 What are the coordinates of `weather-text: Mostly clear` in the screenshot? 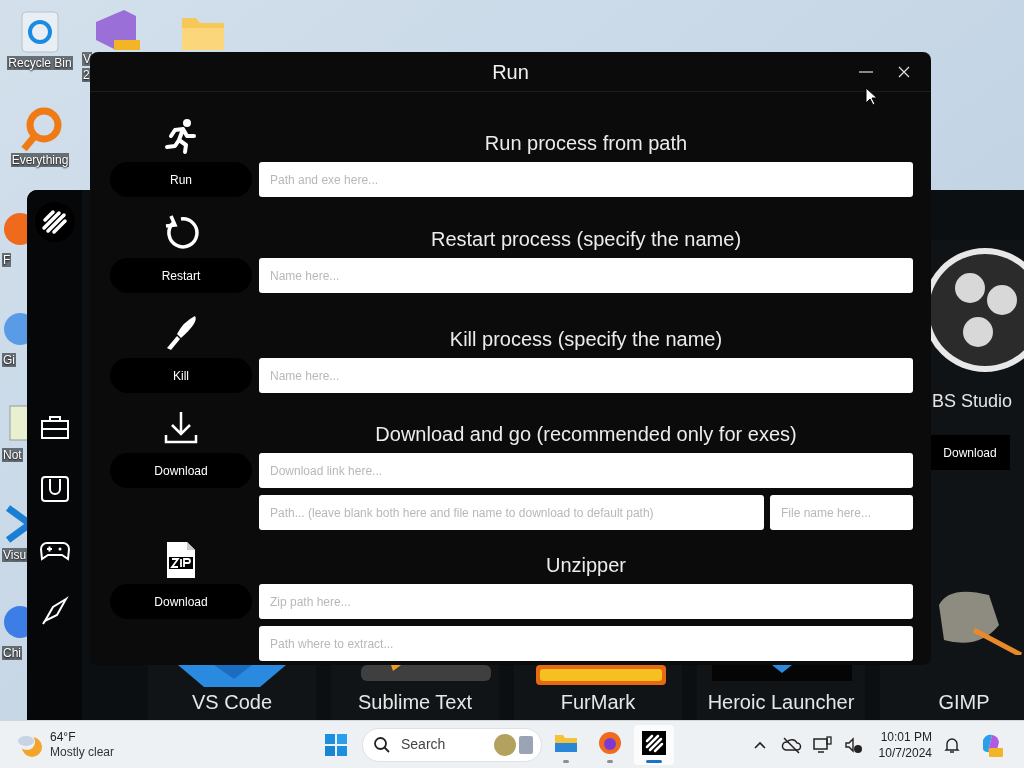 It's located at (82, 752).